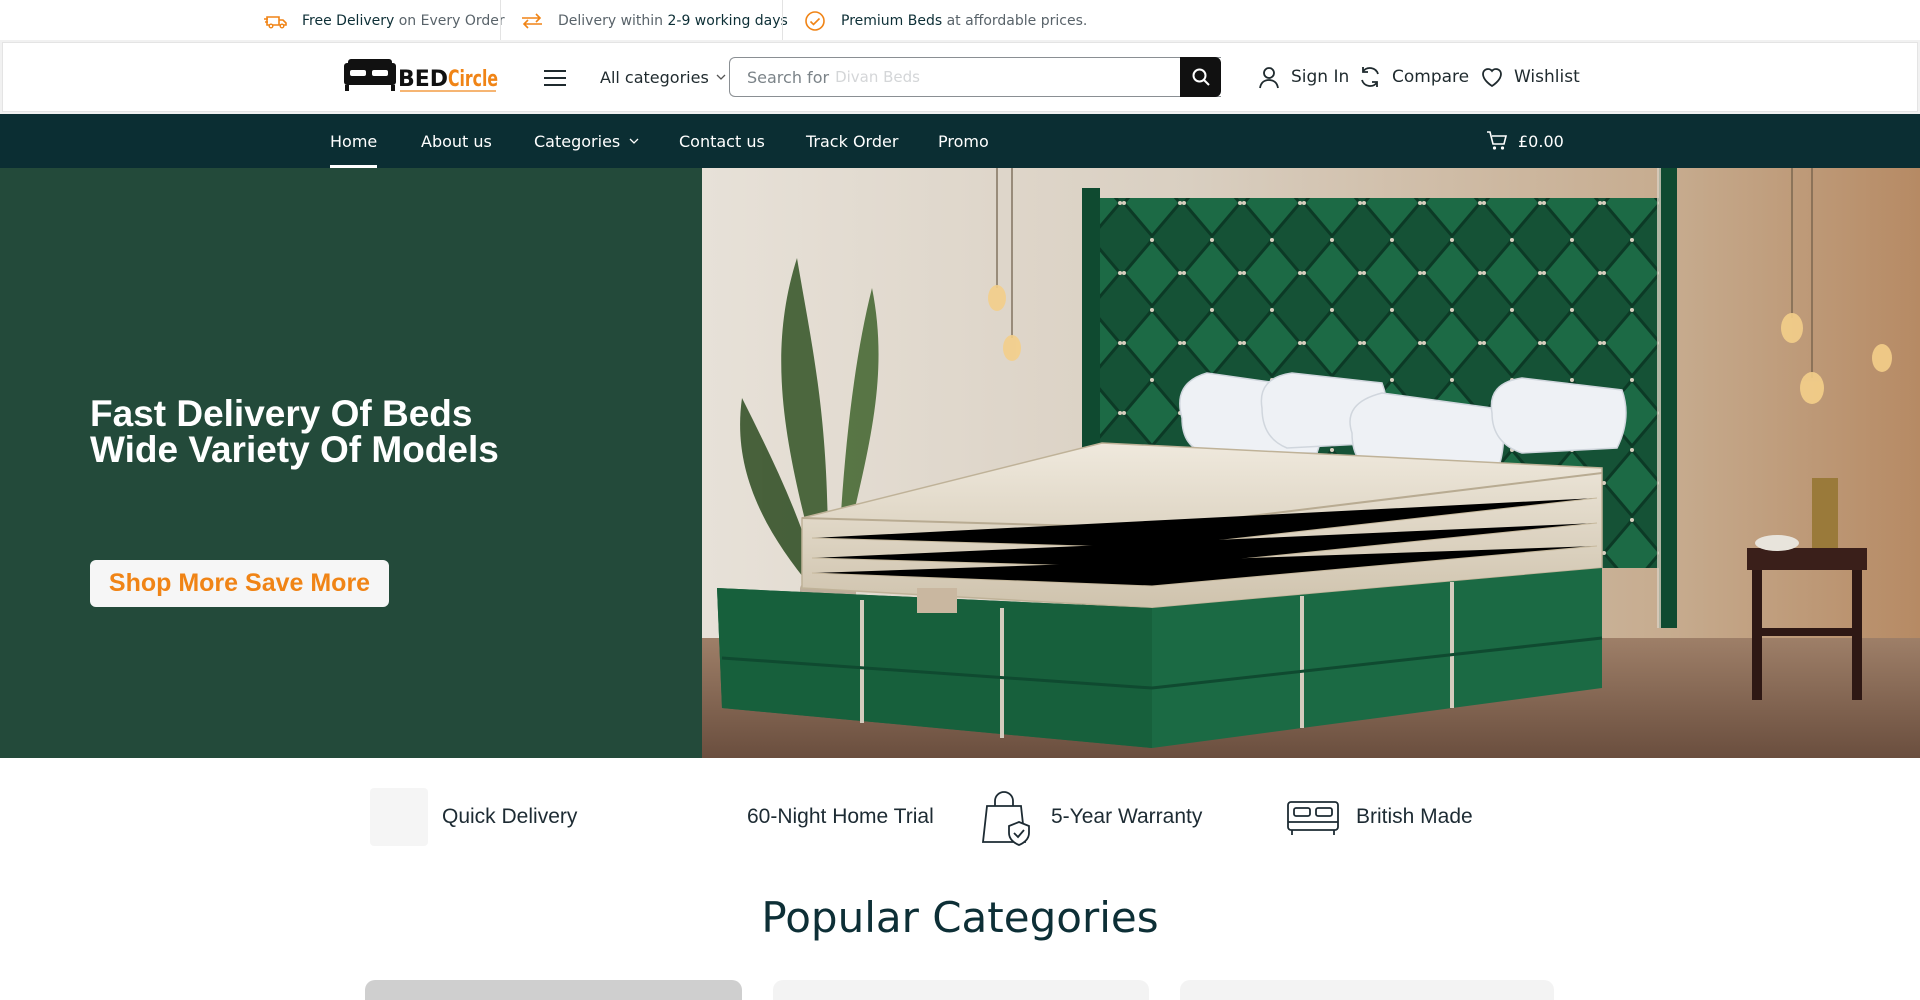  I want to click on wishlist-link: Wishlist, so click(1529, 77).